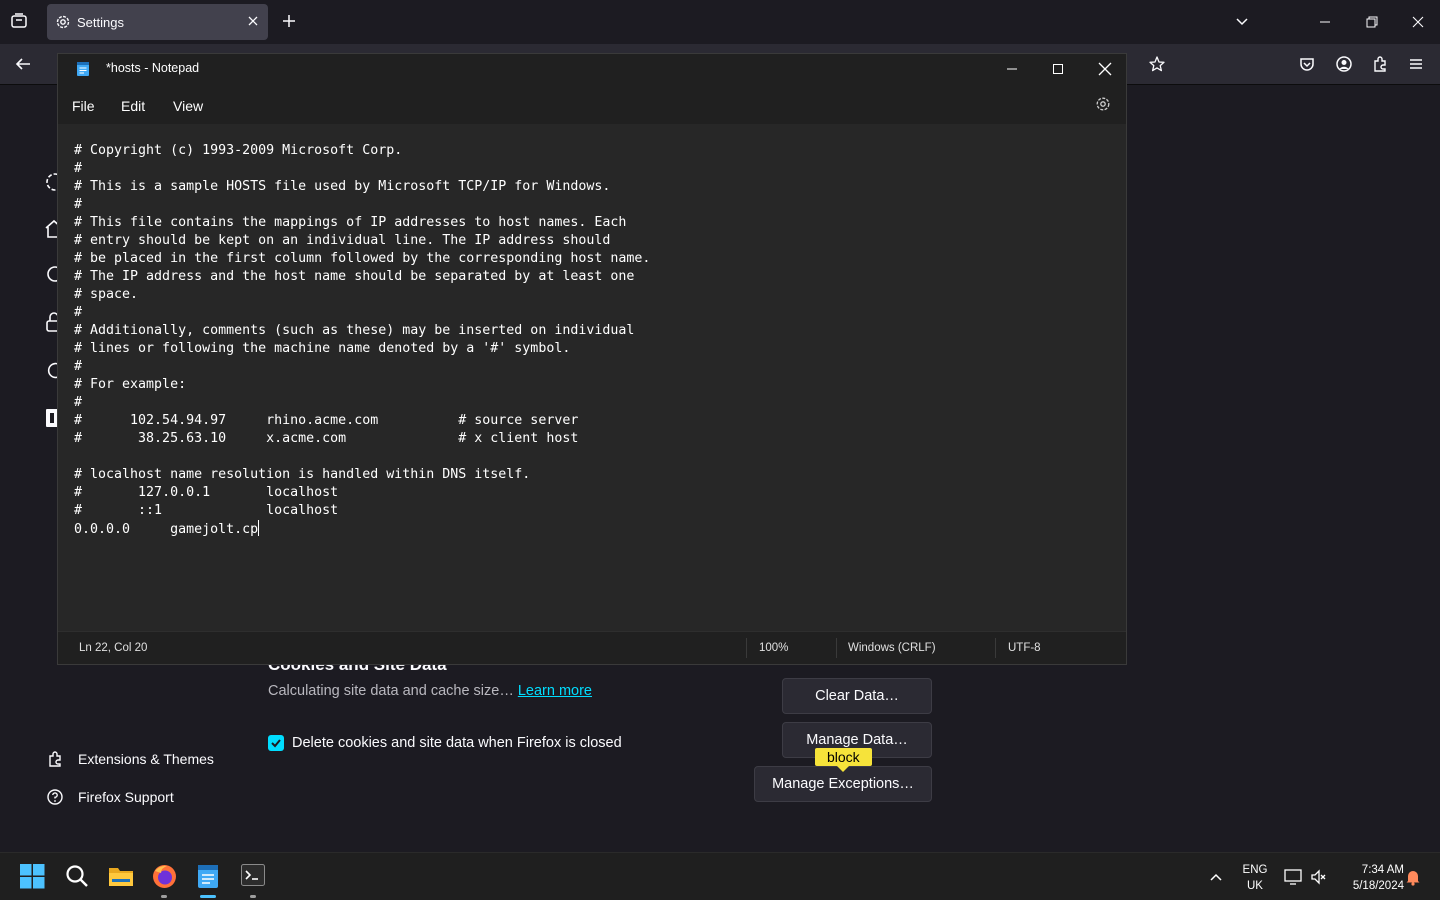 The image size is (1440, 900). Describe the element at coordinates (774, 648) in the screenshot. I see `zoom-level: 100%` at that location.